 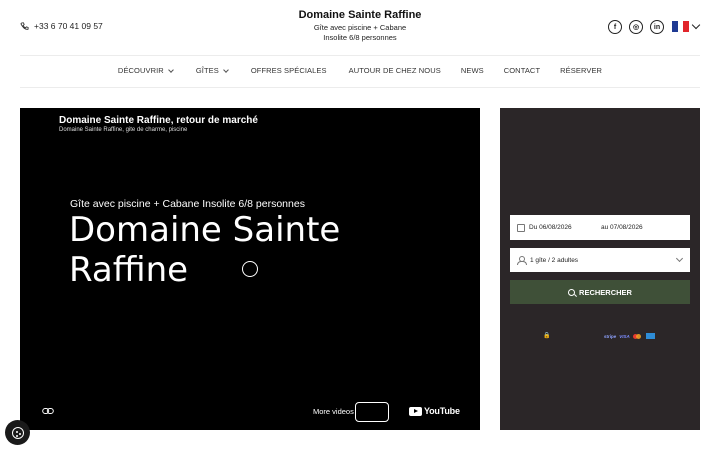 What do you see at coordinates (24, 25) in the screenshot?
I see `phone-icon` at bounding box center [24, 25].